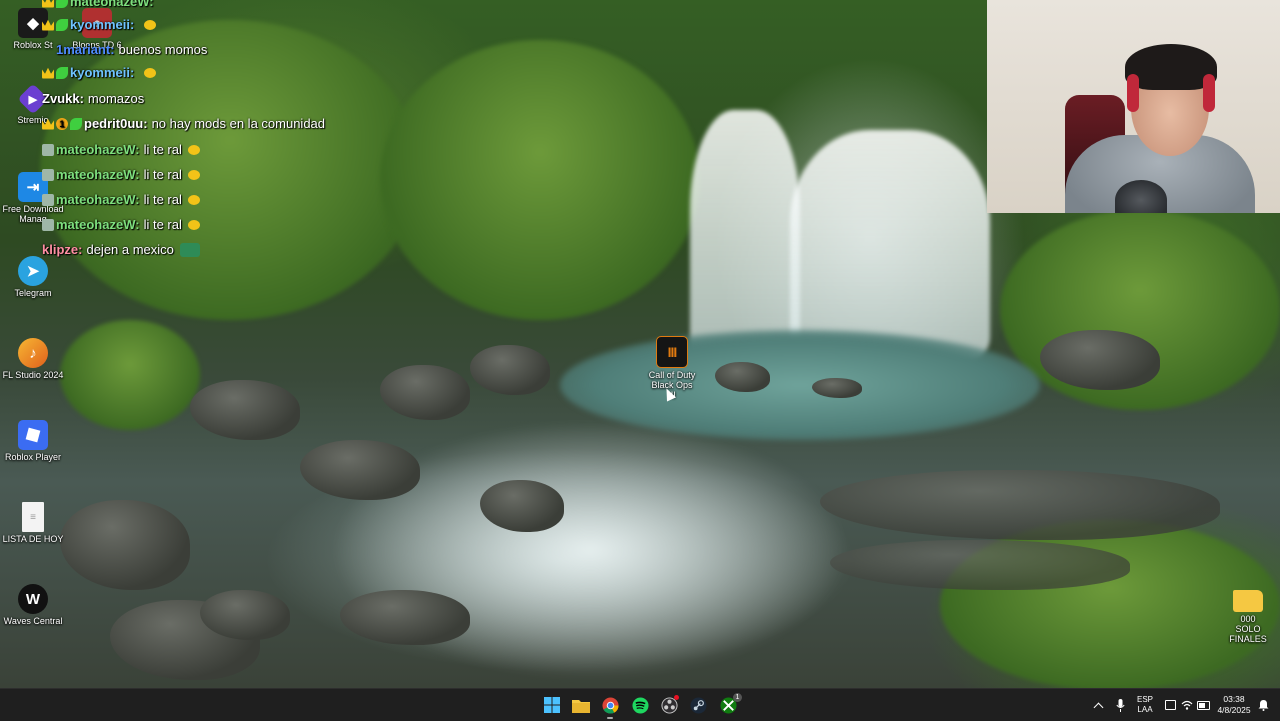 The height and width of the screenshot is (721, 1280). I want to click on tray-battery, so click(1203, 705).